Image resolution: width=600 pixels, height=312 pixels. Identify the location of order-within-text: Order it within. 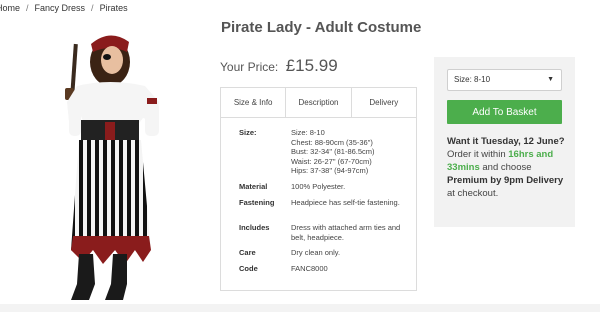
(476, 154).